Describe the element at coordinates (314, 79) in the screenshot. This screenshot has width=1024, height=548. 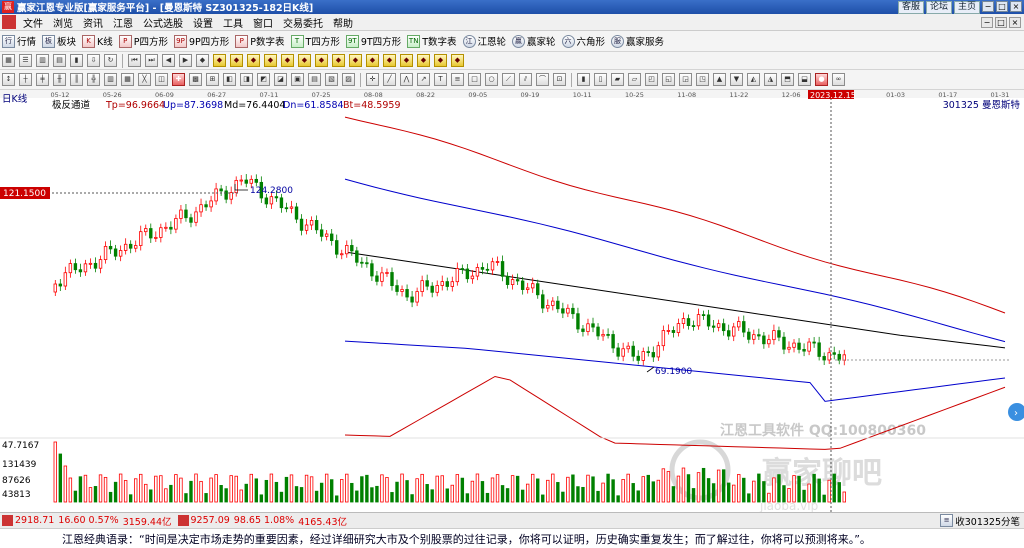
I see `drawing-tool-icon-19: ▤` at that location.